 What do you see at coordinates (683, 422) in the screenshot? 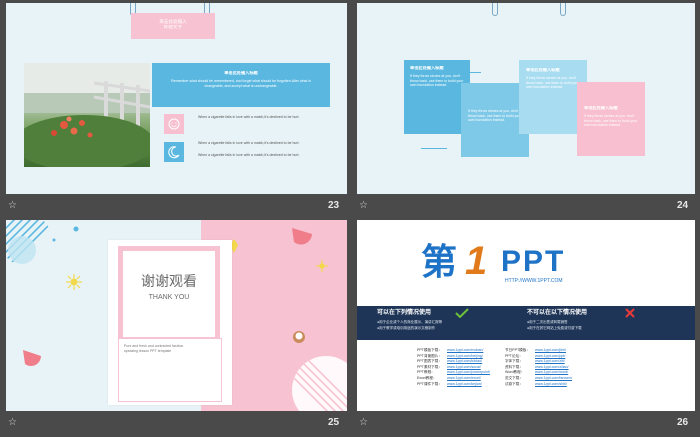
I see `slide-26-number: 26` at bounding box center [683, 422].